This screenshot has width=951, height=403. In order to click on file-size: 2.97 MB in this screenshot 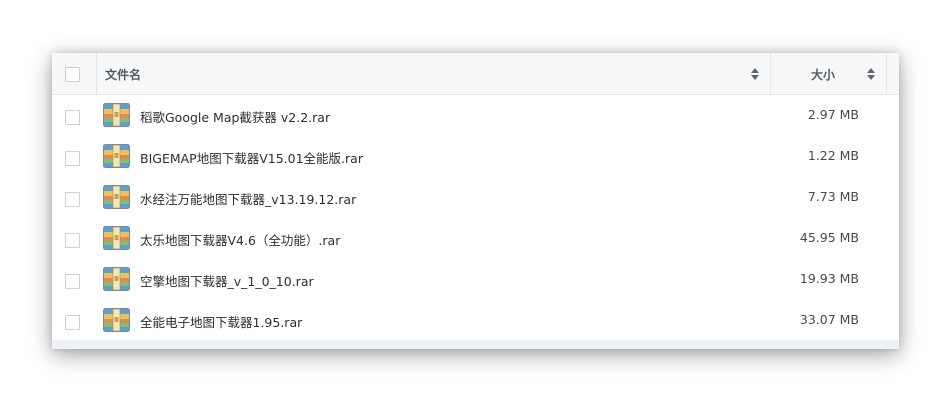, I will do `click(833, 114)`.